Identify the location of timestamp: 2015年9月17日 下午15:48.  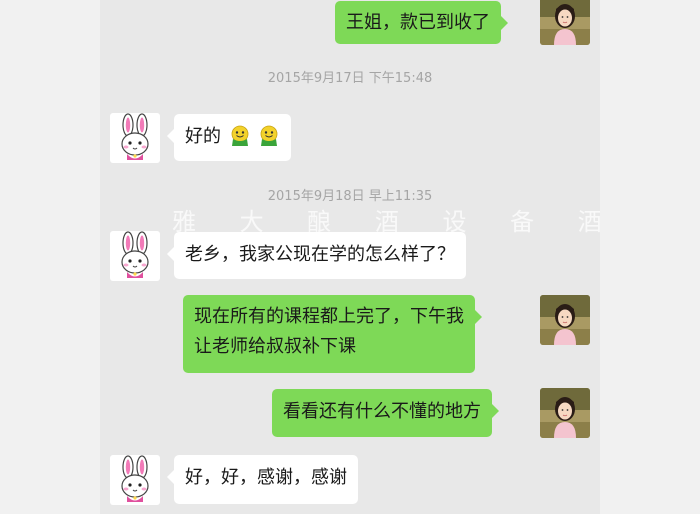
(350, 78).